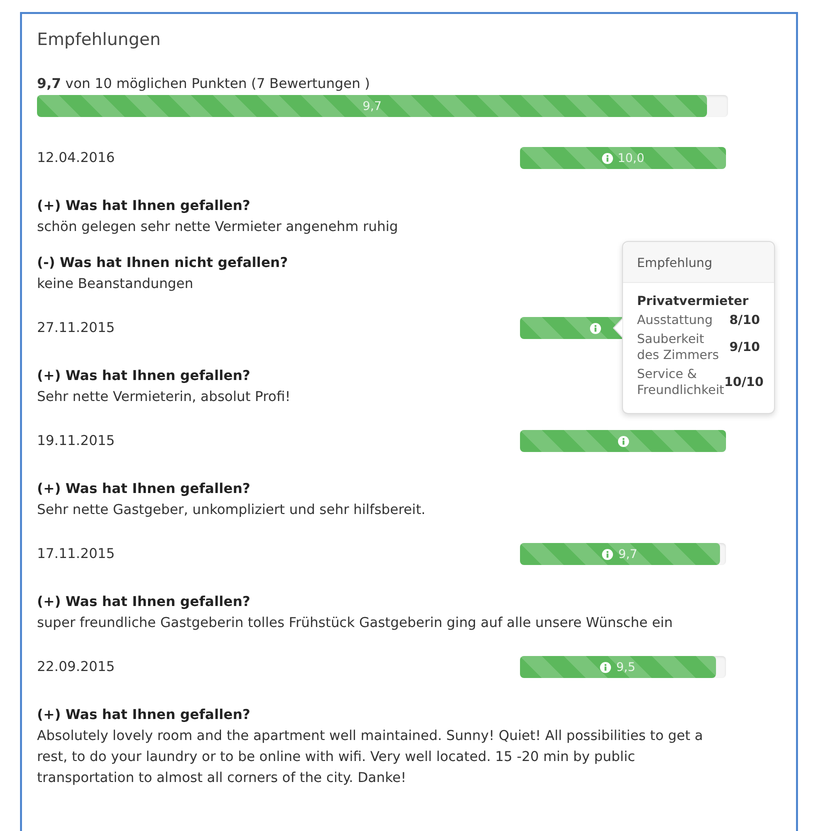  I want to click on review-text: Sehr nette Vermieterin, absolut Profi!, so click(163, 397).